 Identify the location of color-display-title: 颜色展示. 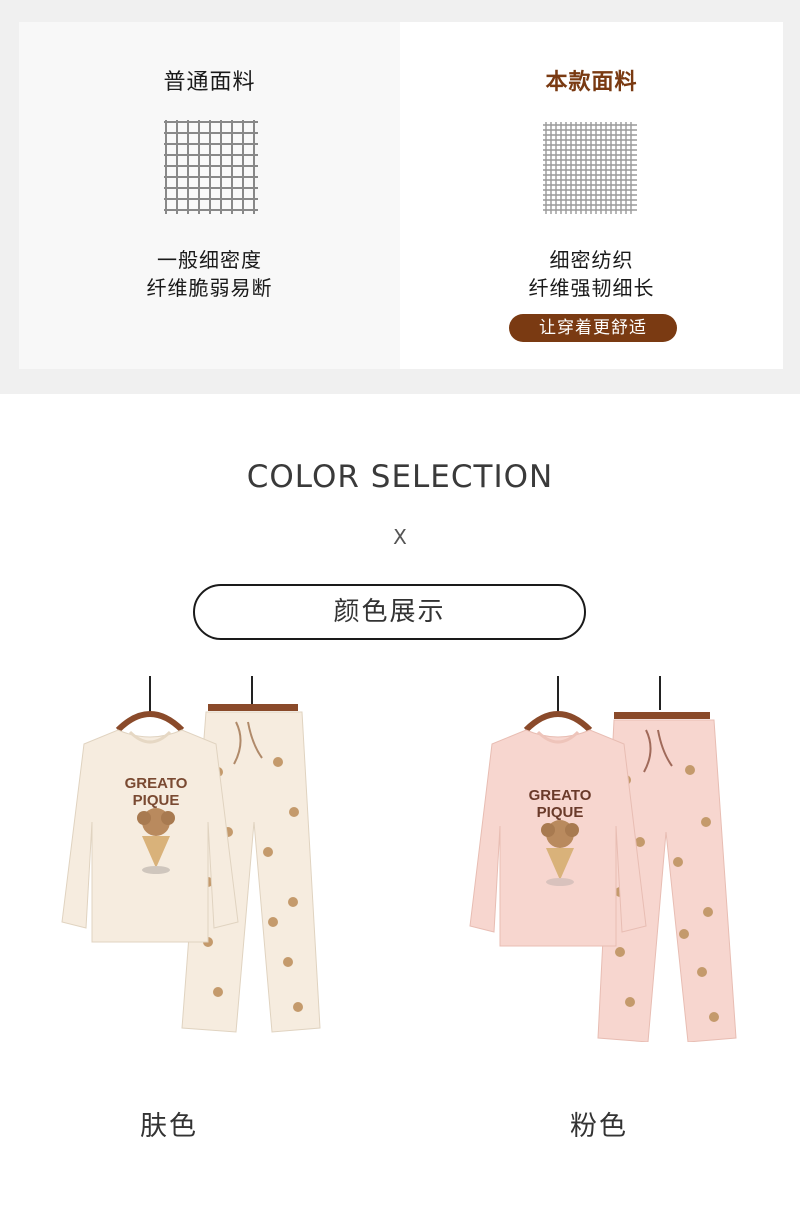
(389, 612).